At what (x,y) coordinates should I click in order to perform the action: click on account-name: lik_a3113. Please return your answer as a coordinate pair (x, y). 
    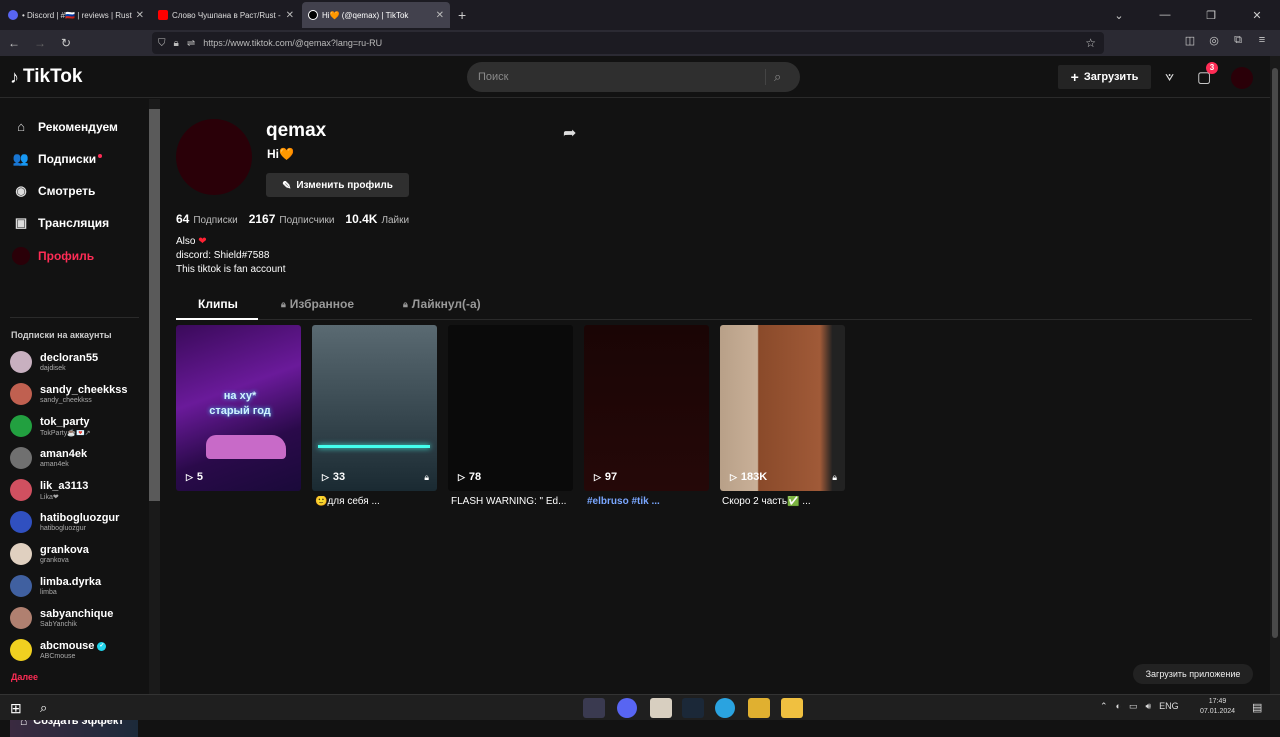
    Looking at the image, I should click on (64, 485).